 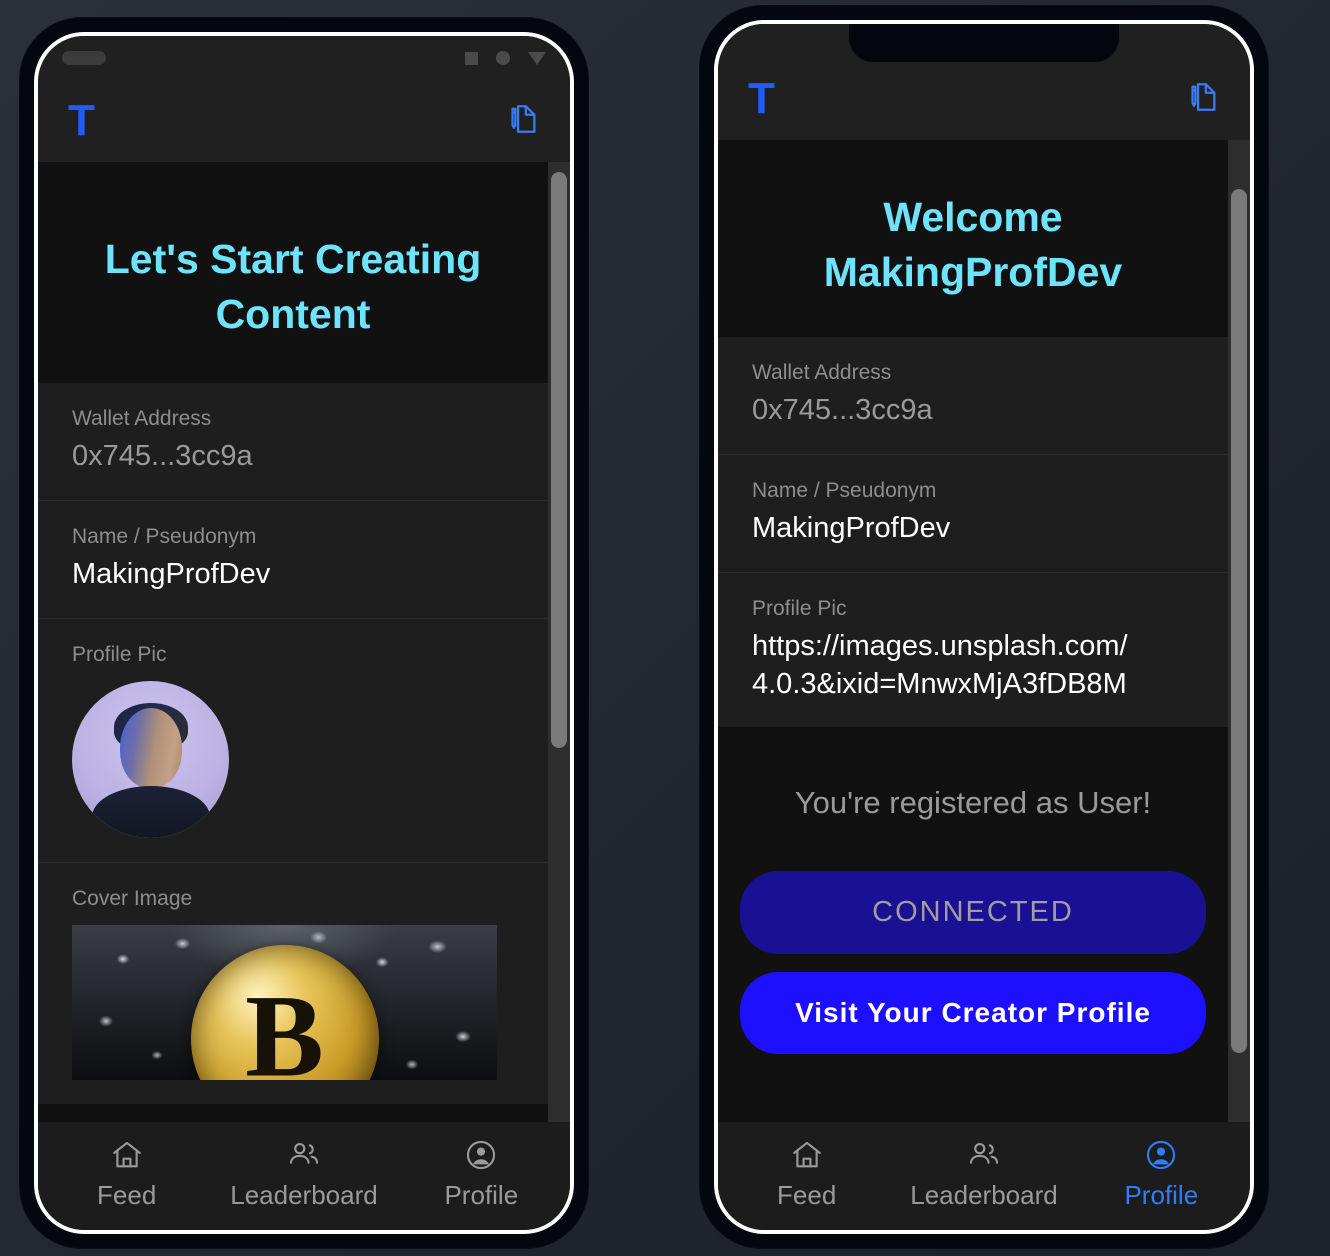 I want to click on triangle-icon, so click(x=537, y=58).